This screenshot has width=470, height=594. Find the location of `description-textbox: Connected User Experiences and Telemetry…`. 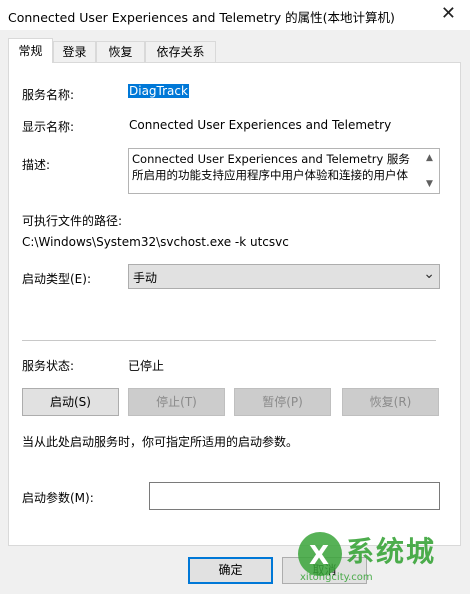

description-textbox: Connected User Experiences and Telemetry… is located at coordinates (284, 171).